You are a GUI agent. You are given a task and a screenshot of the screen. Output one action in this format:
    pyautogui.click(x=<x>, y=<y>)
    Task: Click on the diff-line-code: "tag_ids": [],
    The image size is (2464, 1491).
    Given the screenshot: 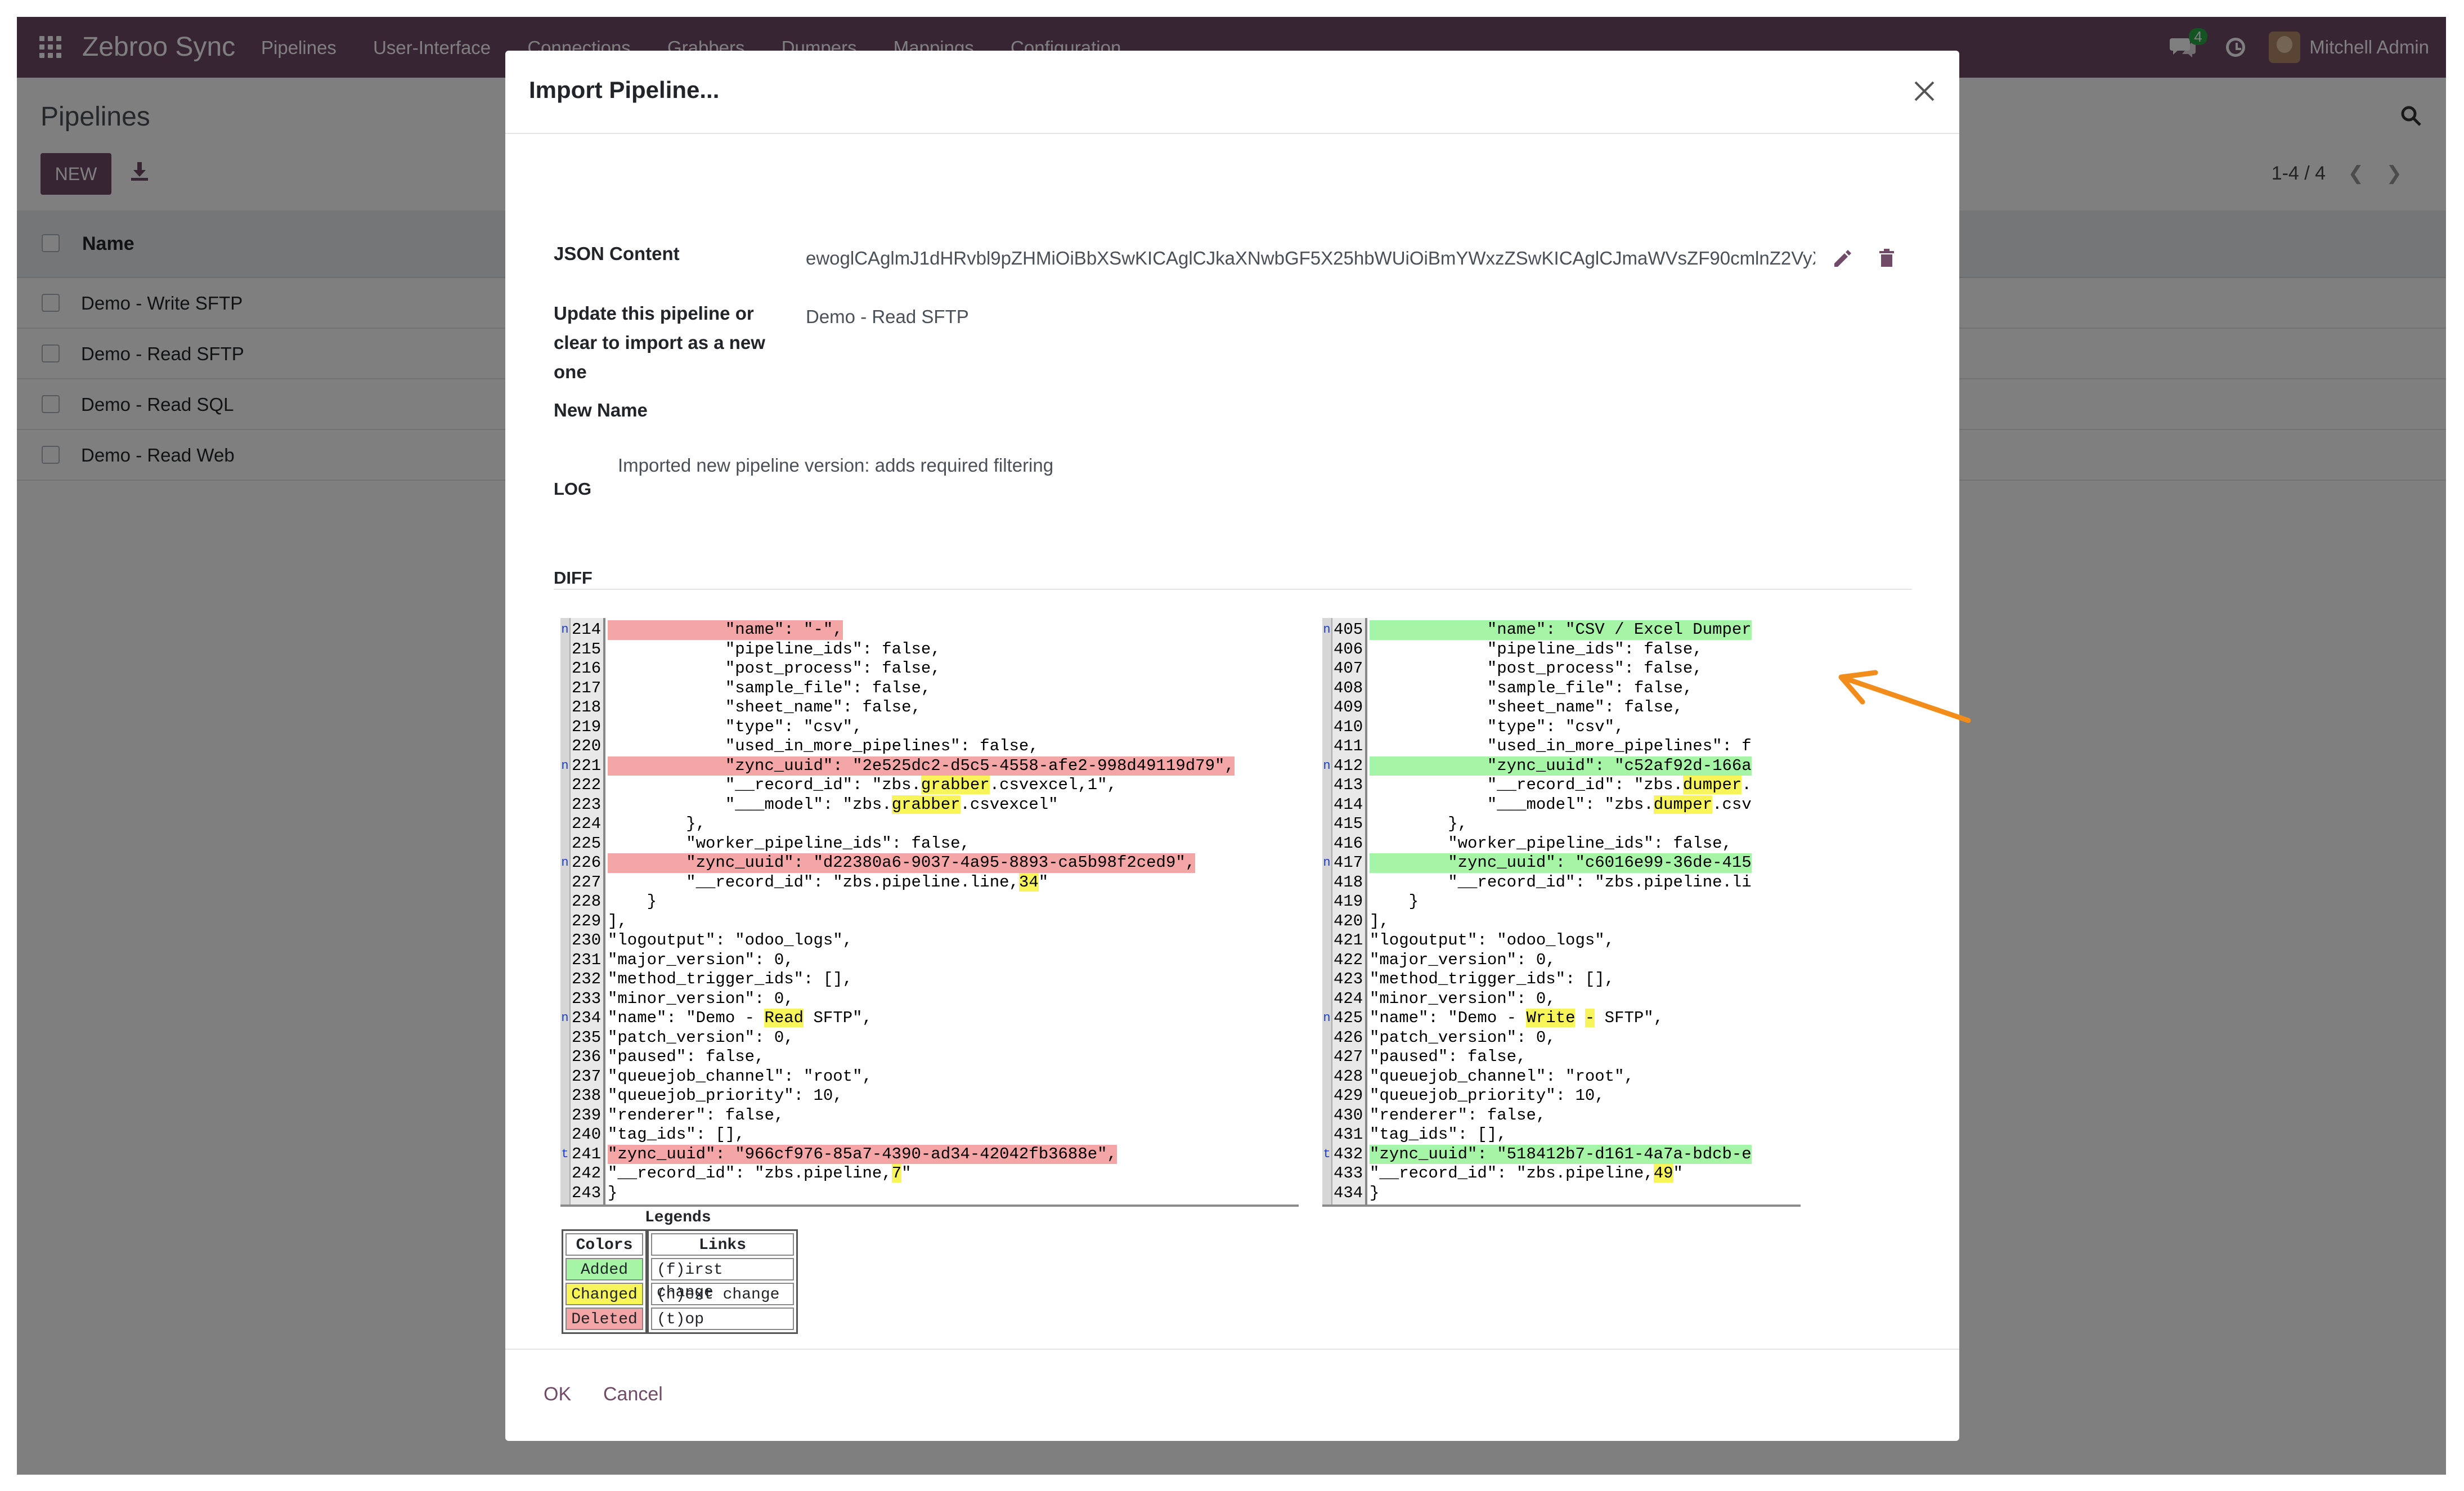 What is the action you would take?
    pyautogui.click(x=1438, y=1134)
    